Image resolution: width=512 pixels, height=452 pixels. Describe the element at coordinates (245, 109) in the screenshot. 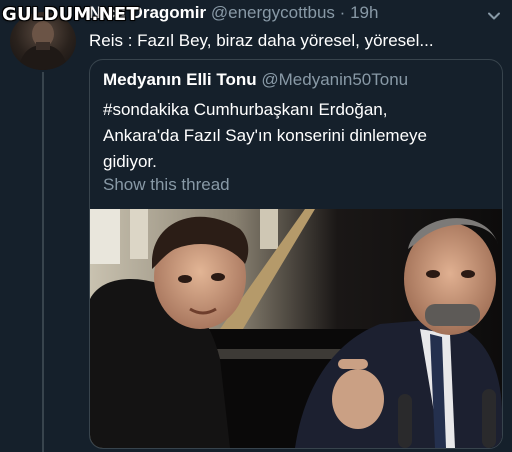

I see `quoted-text-line: #sondakika Cumhurbaşkanı Erdoğan,` at that location.